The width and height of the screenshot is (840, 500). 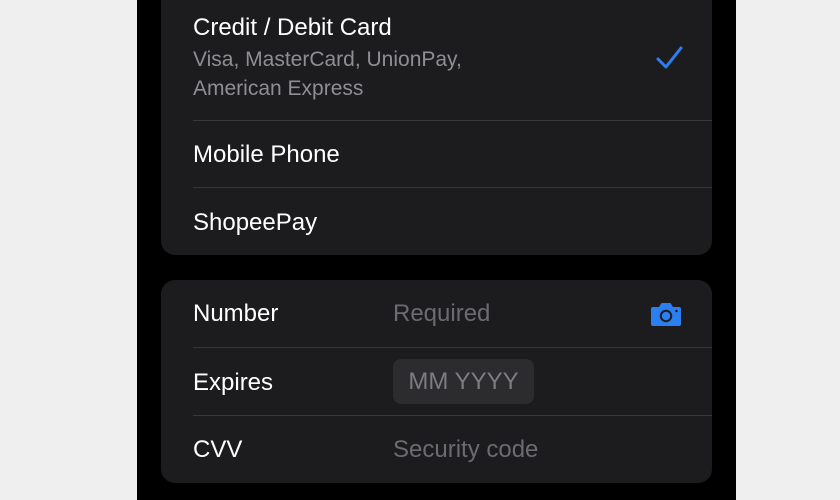 I want to click on payment-method-title: Credit / Debit Card, so click(x=292, y=27).